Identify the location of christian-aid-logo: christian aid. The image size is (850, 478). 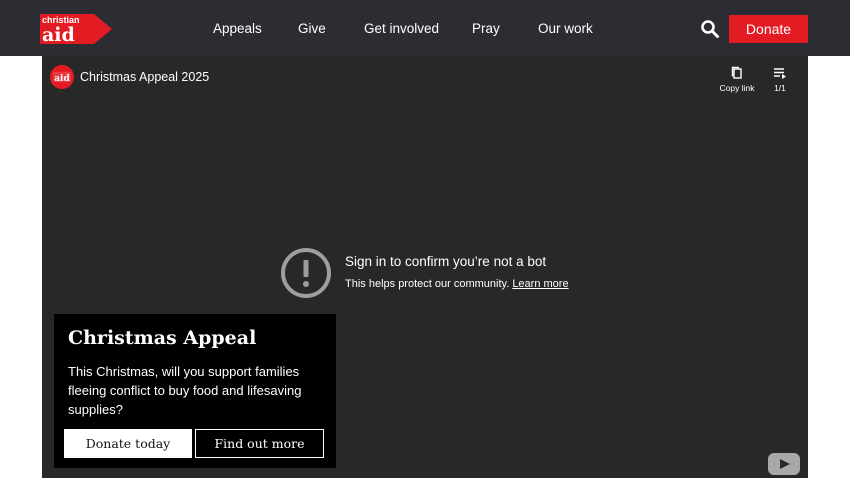
(76, 29).